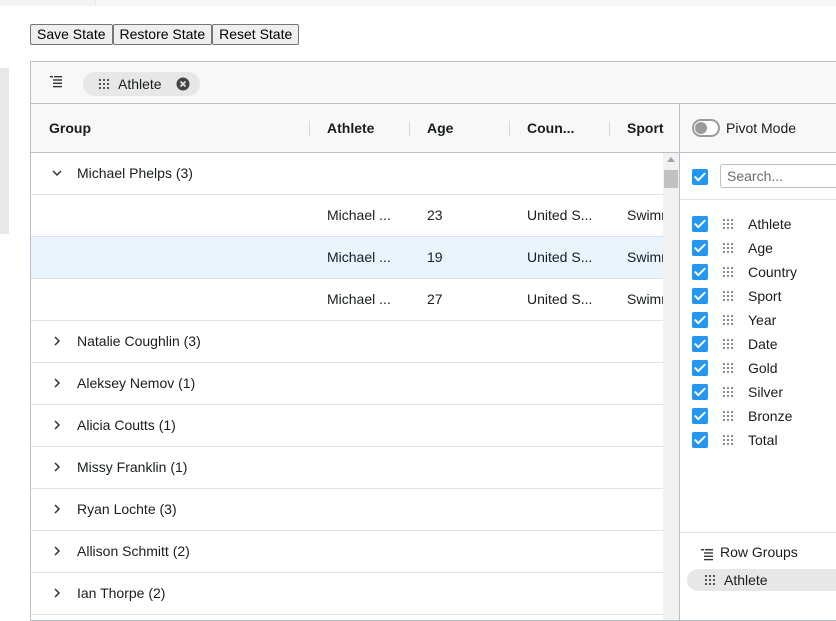 This screenshot has height=621, width=836. Describe the element at coordinates (467, 128) in the screenshot. I see `header-age: Age` at that location.